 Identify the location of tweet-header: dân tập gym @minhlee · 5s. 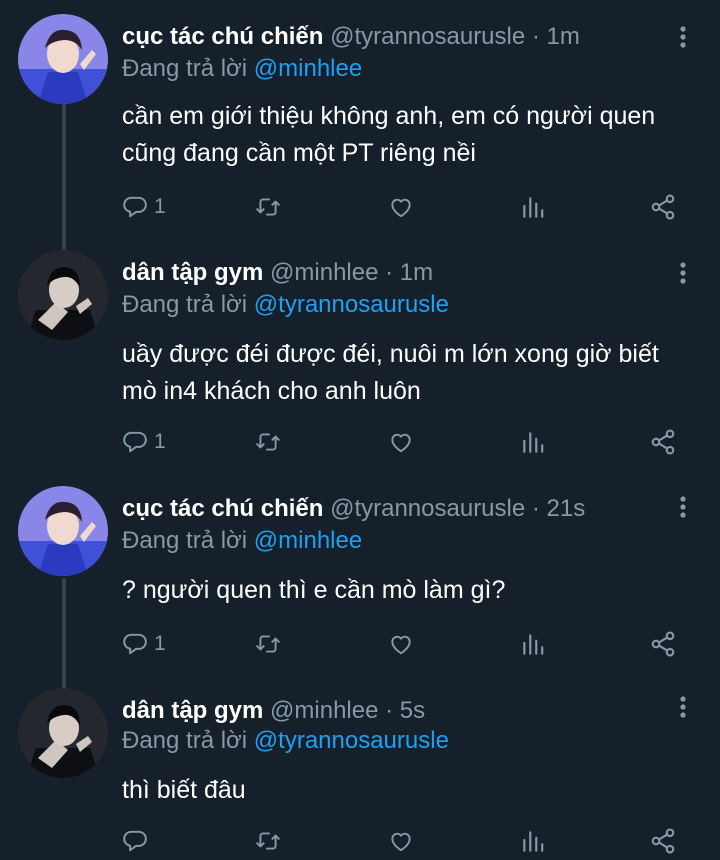
(273, 711).